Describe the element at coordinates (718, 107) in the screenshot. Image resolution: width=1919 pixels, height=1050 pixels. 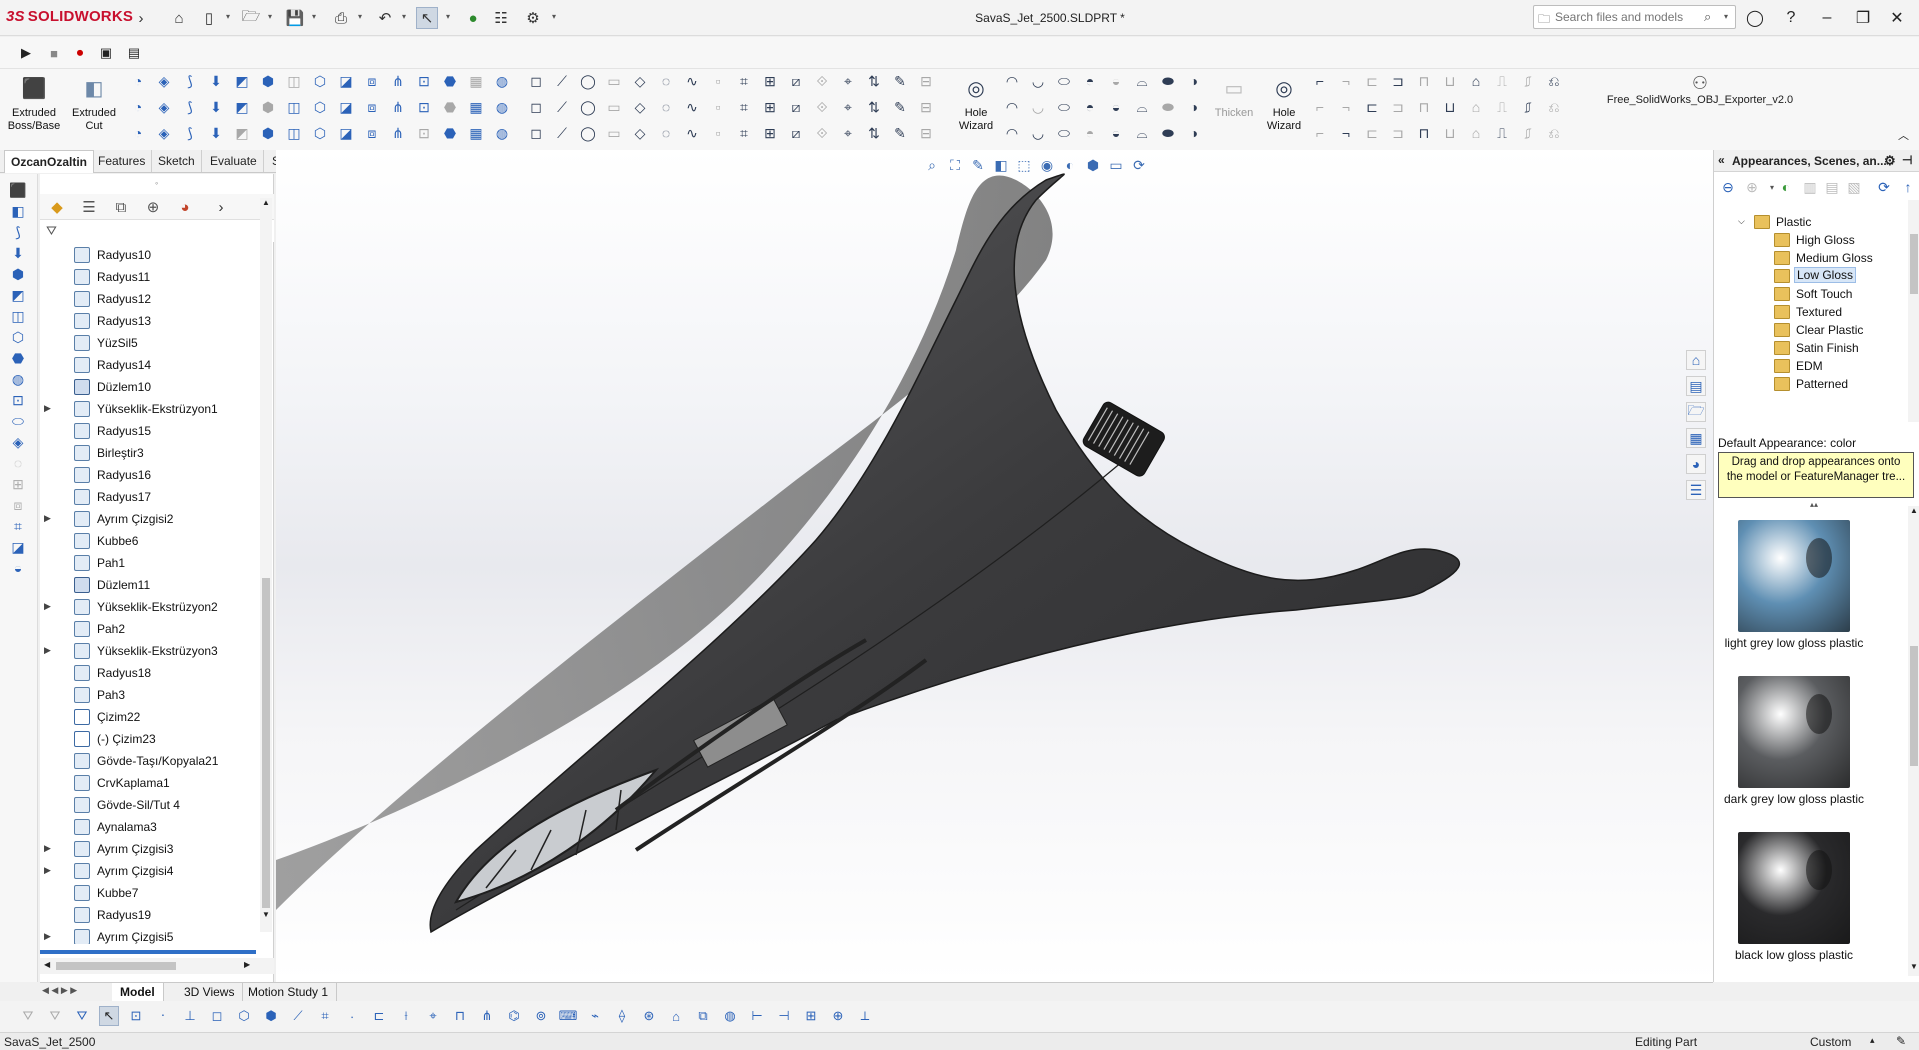
I see `sketch-tool-23-icon: ▫` at that location.